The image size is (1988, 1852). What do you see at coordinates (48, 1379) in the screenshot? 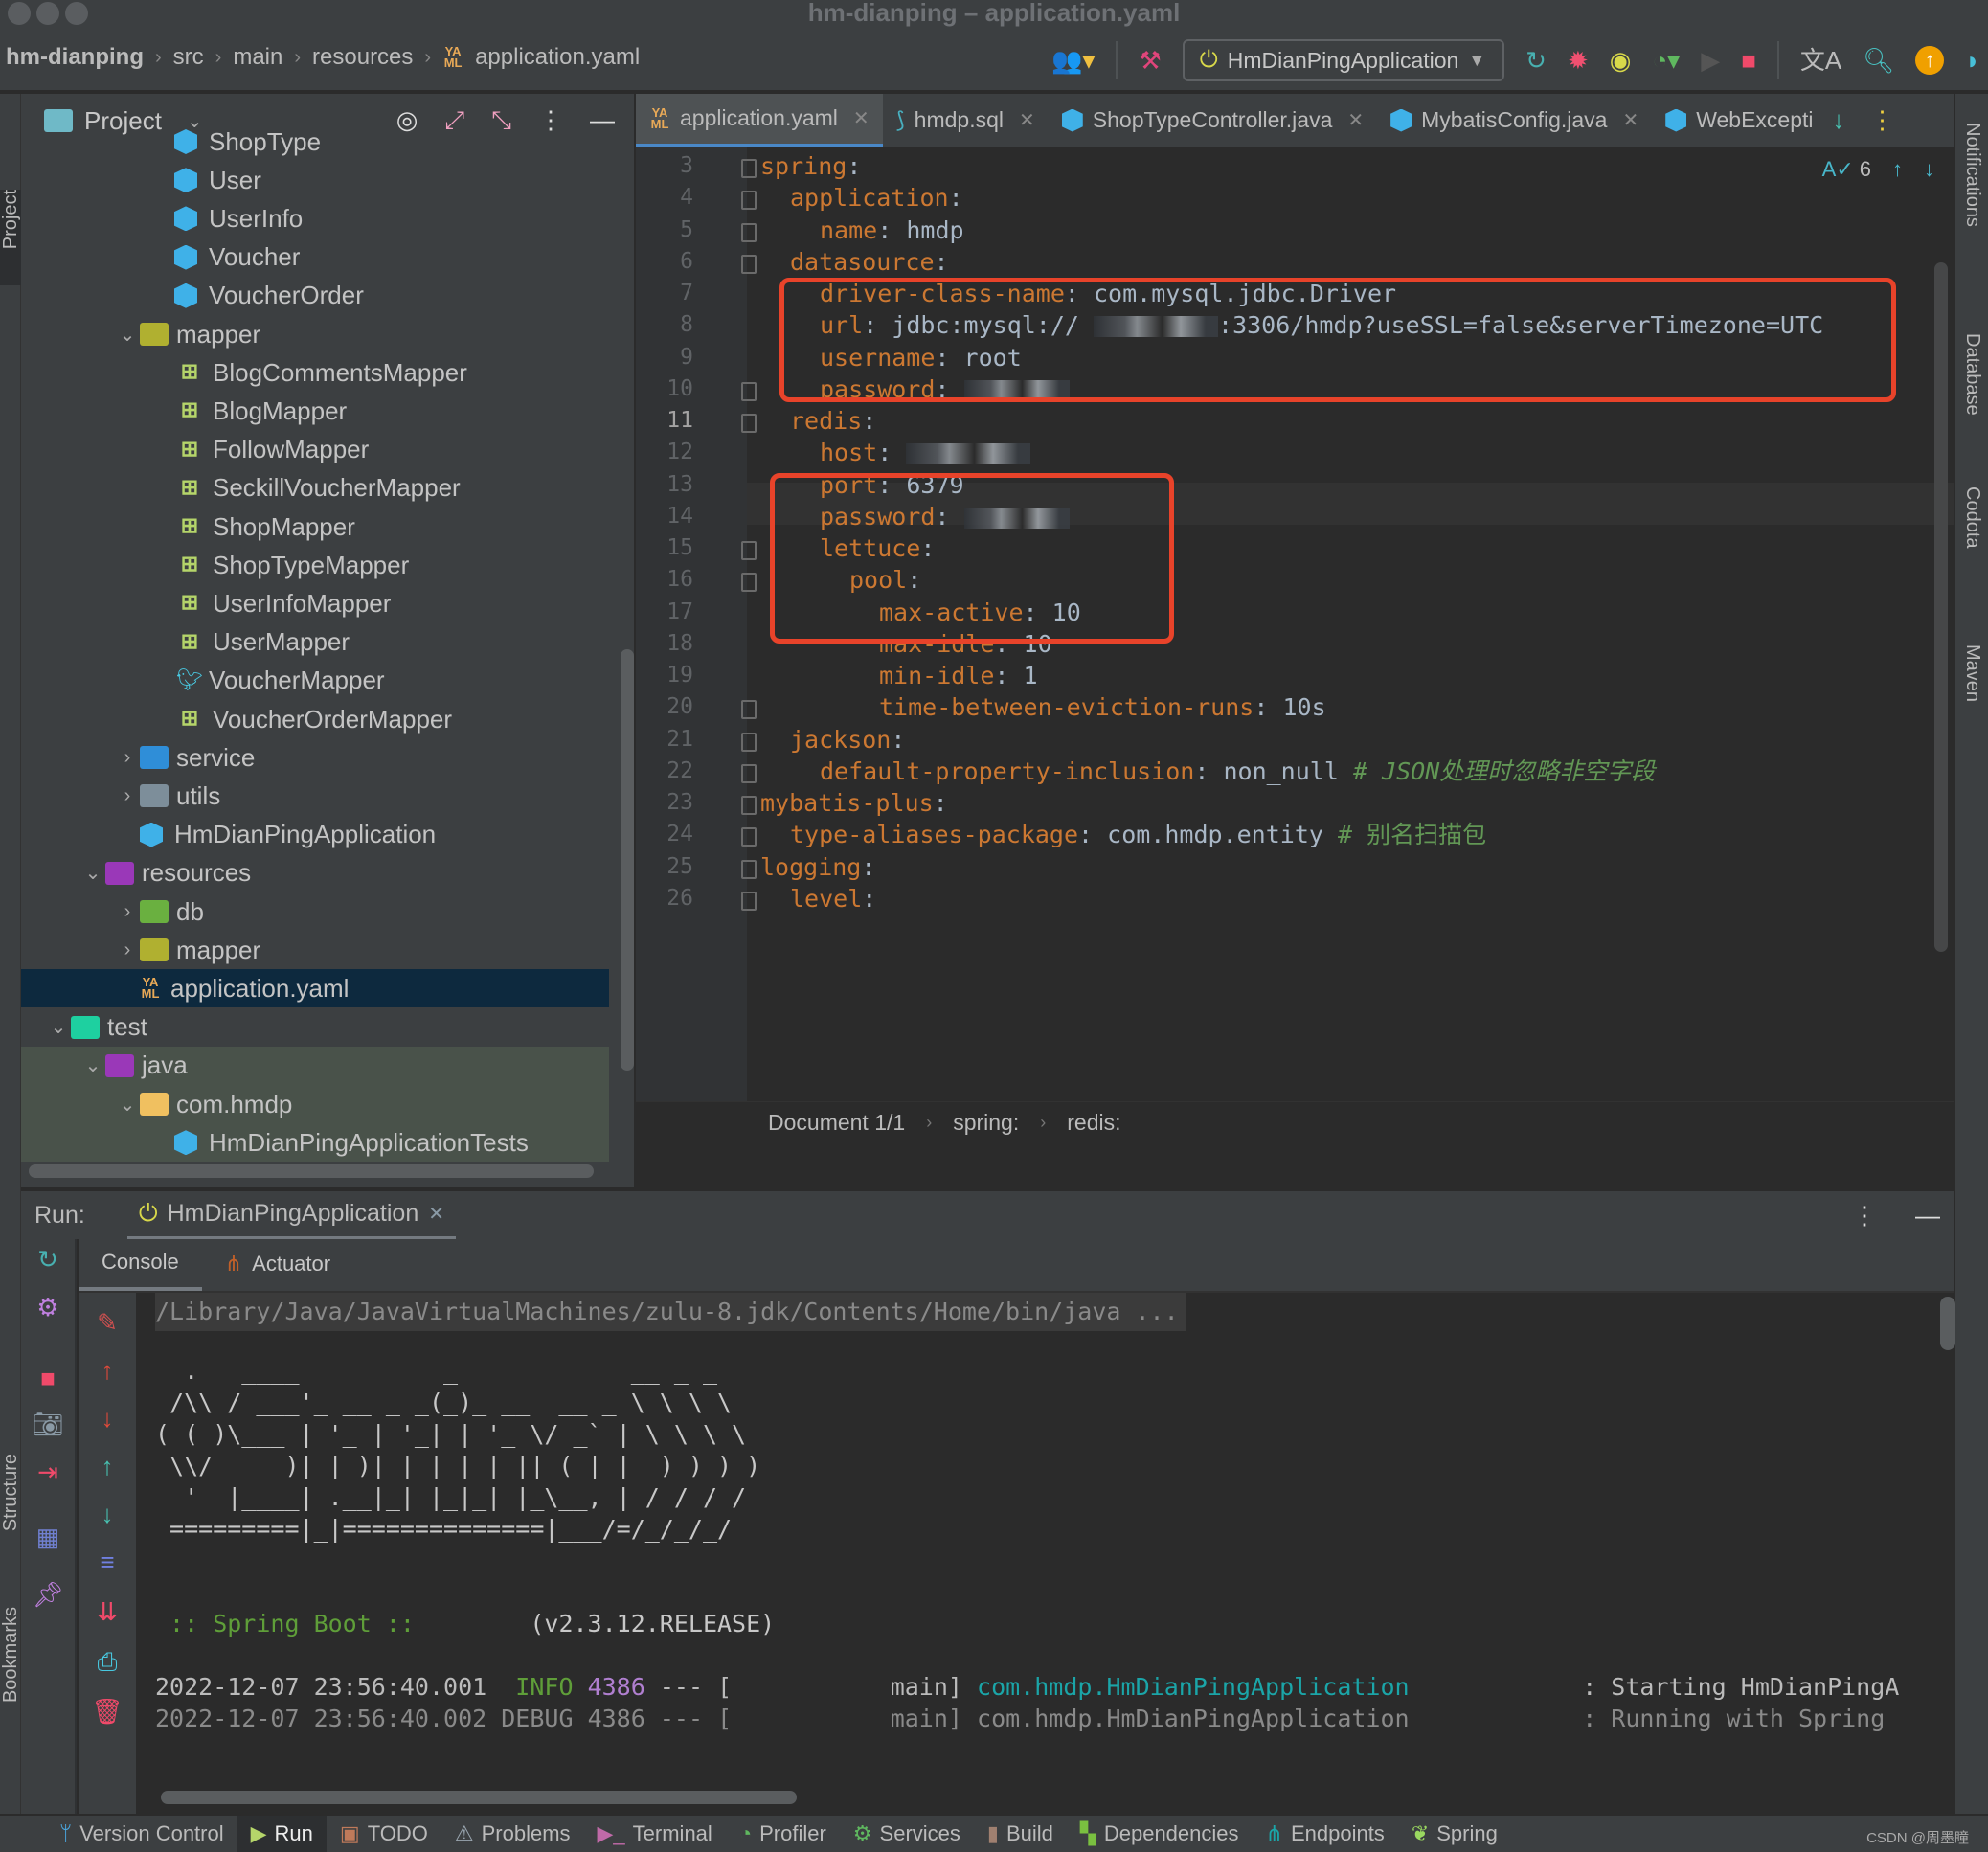
I see `stop-icon: ■` at bounding box center [48, 1379].